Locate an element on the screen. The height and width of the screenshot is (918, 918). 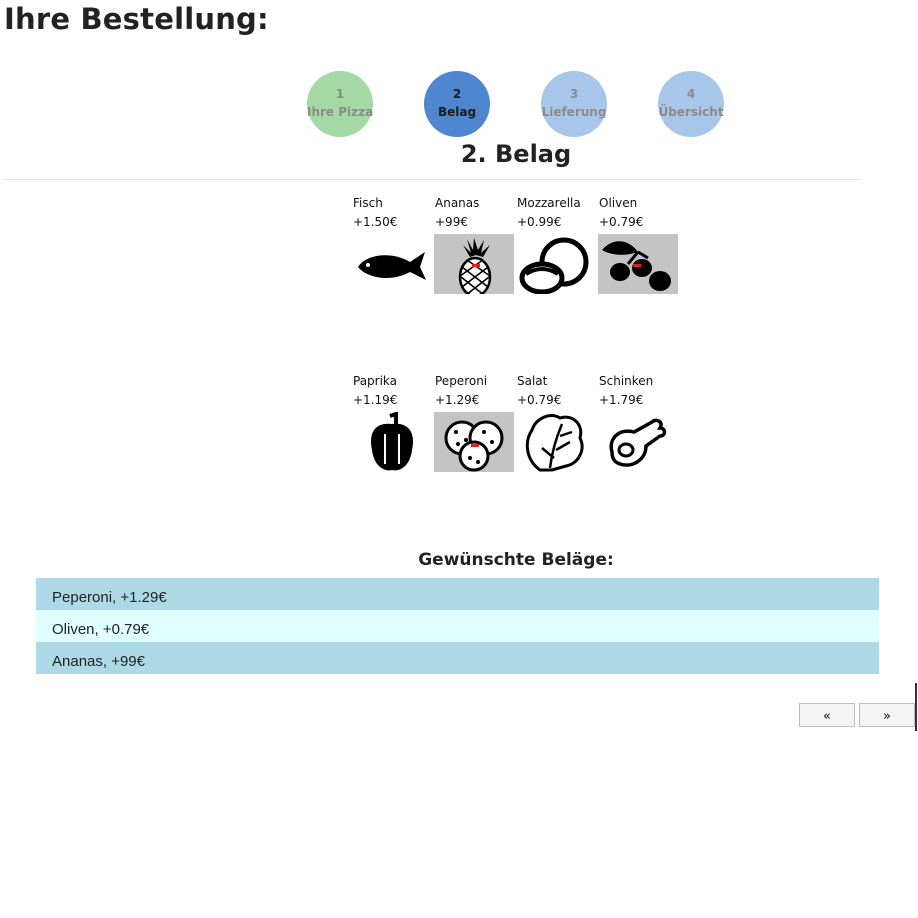
selected-toppings-title: Gewünschte Beläge: is located at coordinates (516, 560).